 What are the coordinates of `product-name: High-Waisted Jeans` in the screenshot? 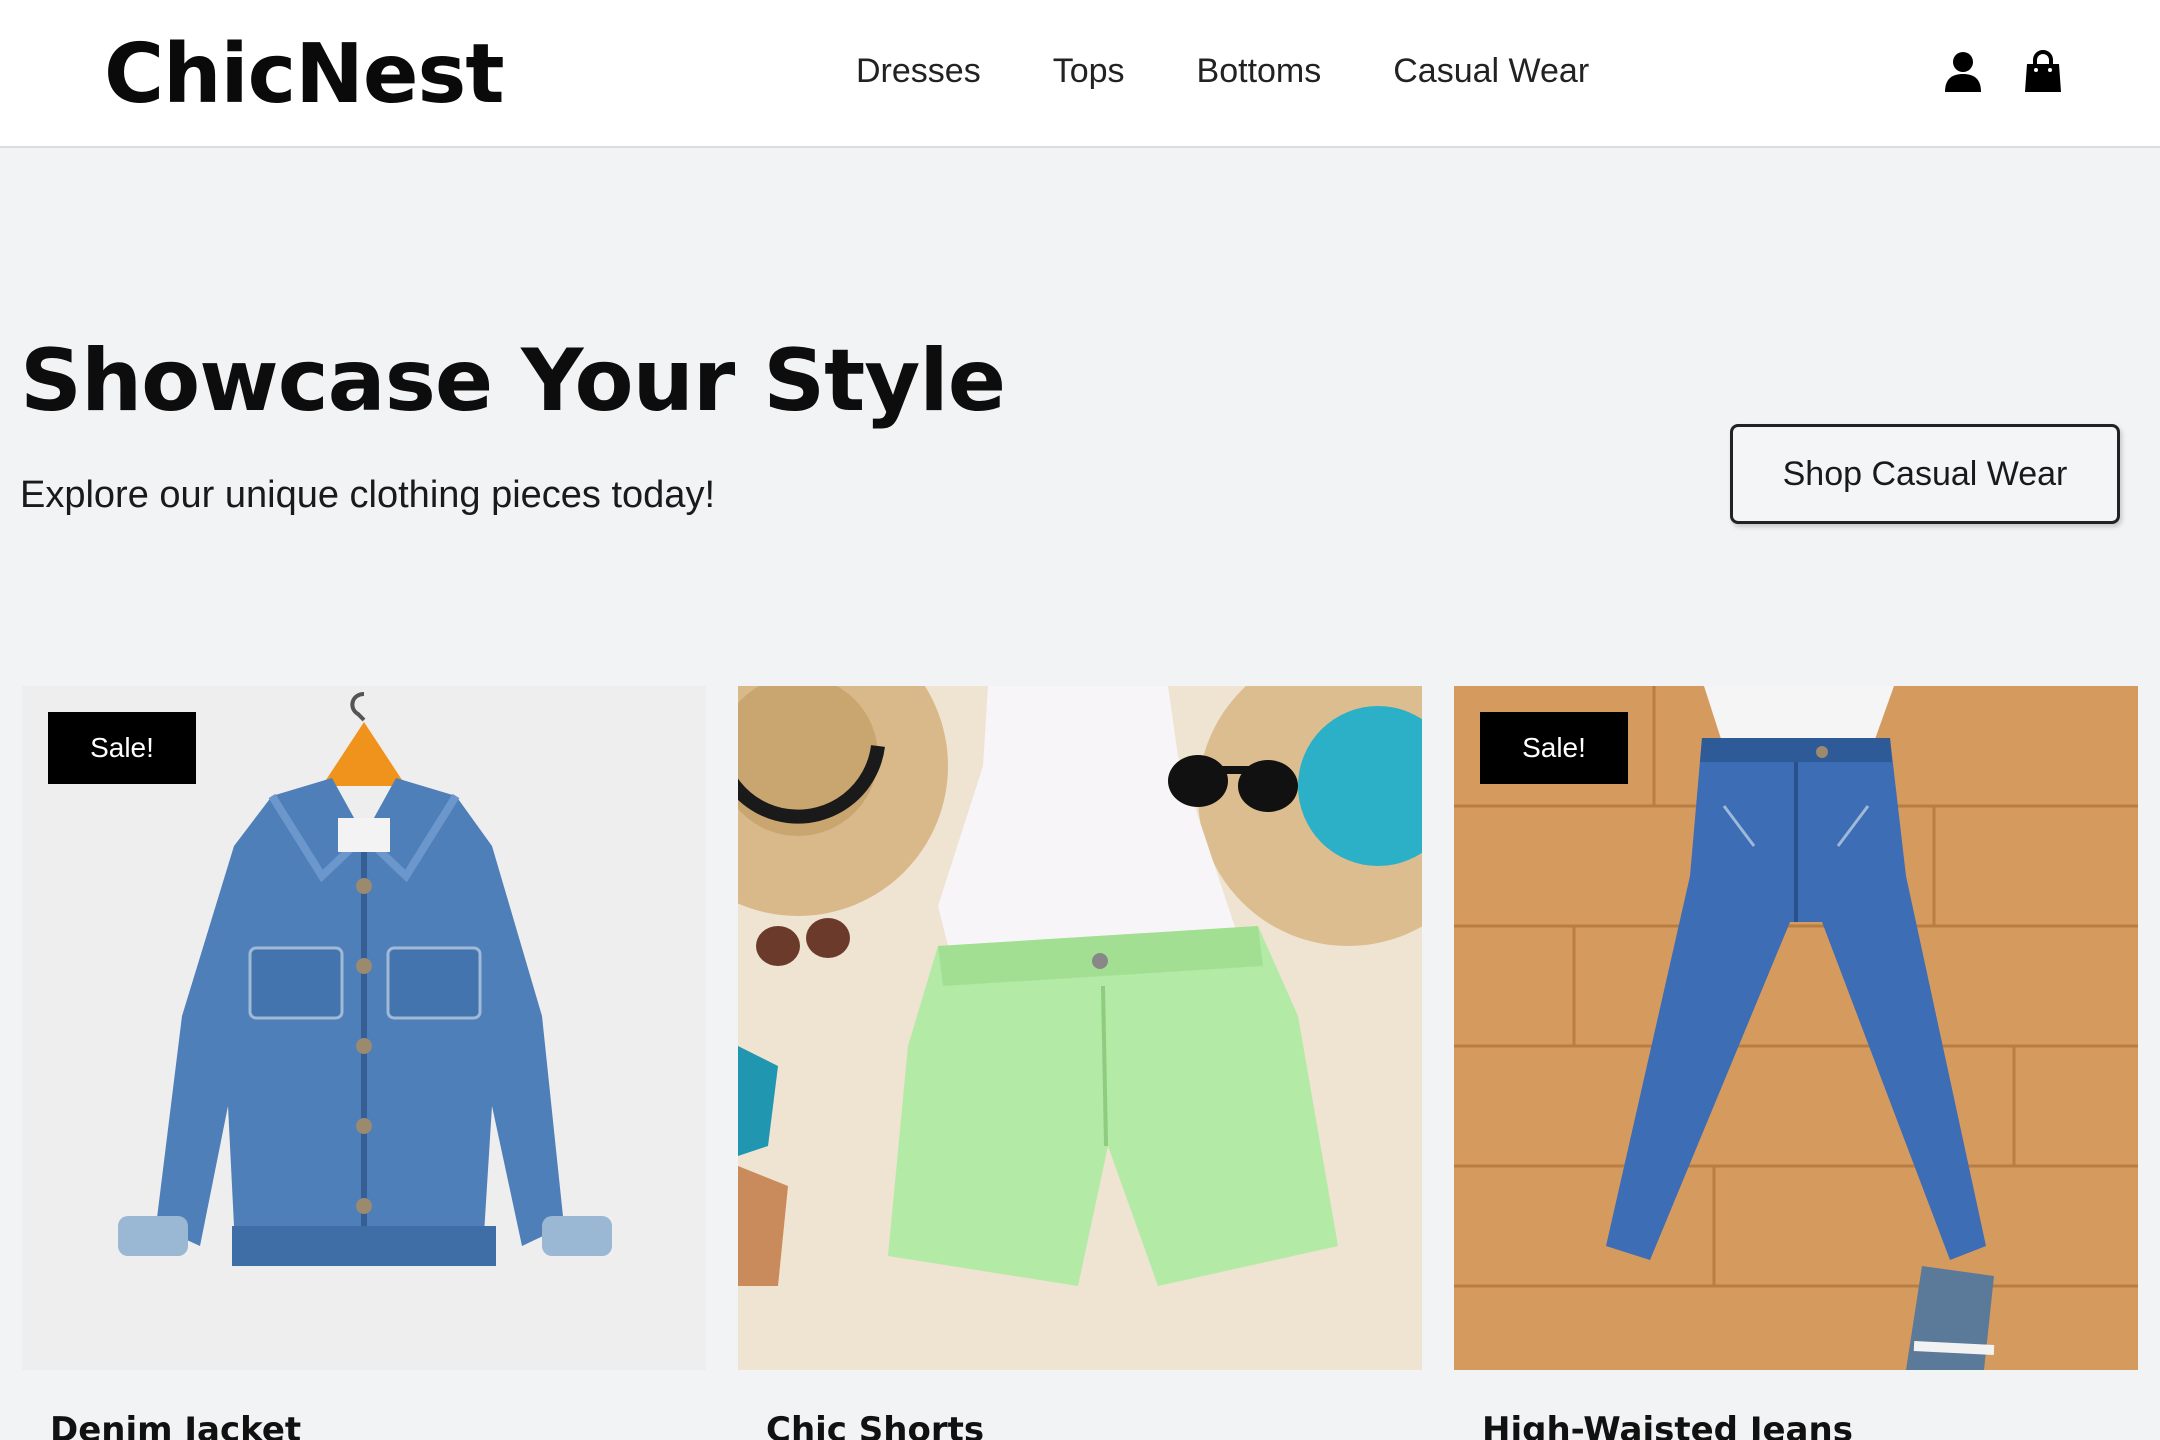 It's located at (1667, 1424).